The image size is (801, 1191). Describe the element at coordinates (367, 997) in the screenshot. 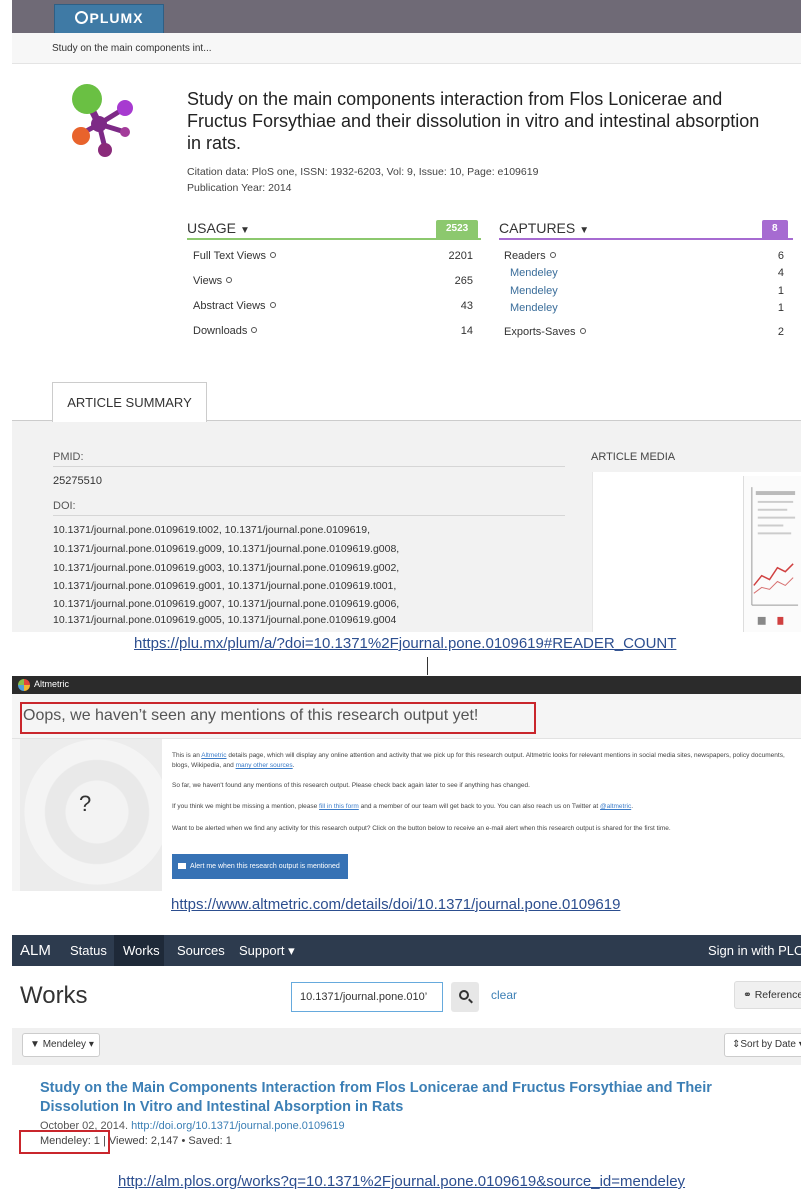

I see `search-input: 10.1371/journal.pone.010’` at that location.